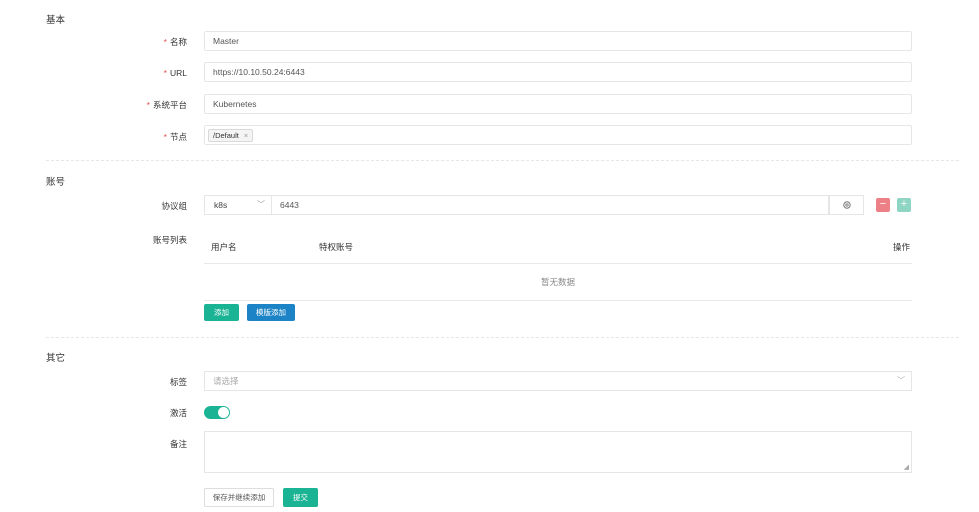 The height and width of the screenshot is (512, 979). What do you see at coordinates (56, 20) in the screenshot?
I see `section-title-basic: 基本` at bounding box center [56, 20].